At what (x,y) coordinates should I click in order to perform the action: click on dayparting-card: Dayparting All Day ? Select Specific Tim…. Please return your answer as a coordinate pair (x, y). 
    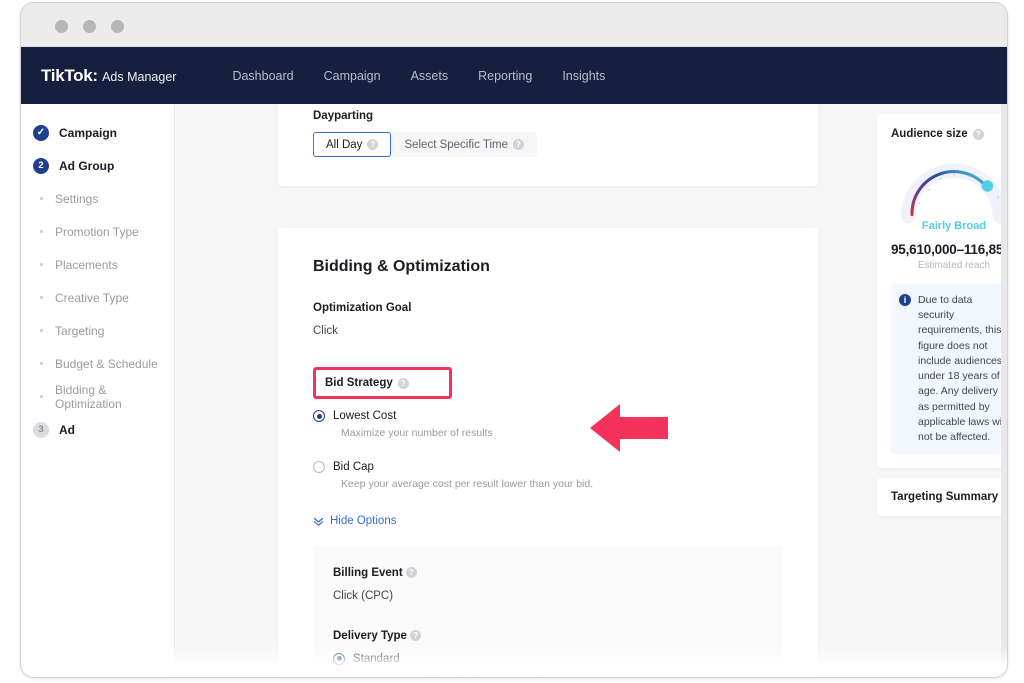
    Looking at the image, I should click on (548, 145).